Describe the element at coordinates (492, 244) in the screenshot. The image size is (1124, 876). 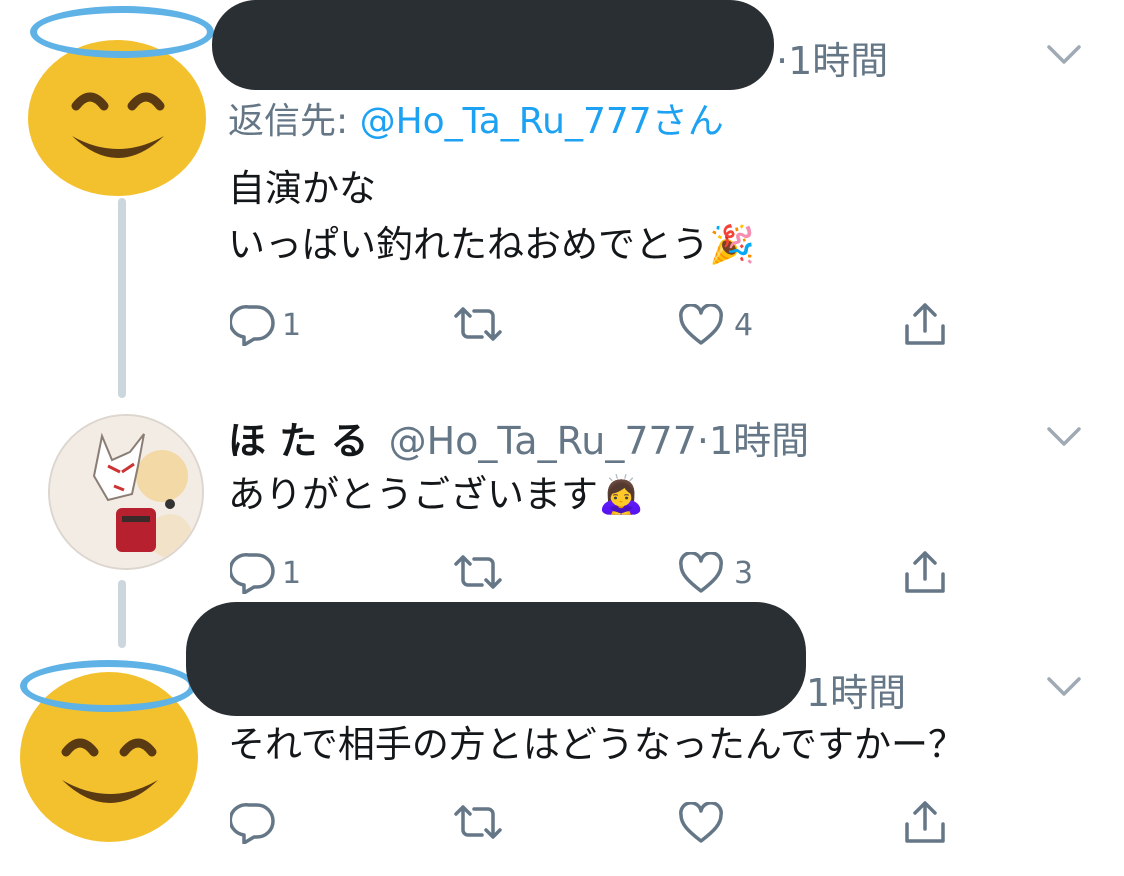
I see `tweet-text-line: いっぱい釣れたねおめでとう🎉` at that location.